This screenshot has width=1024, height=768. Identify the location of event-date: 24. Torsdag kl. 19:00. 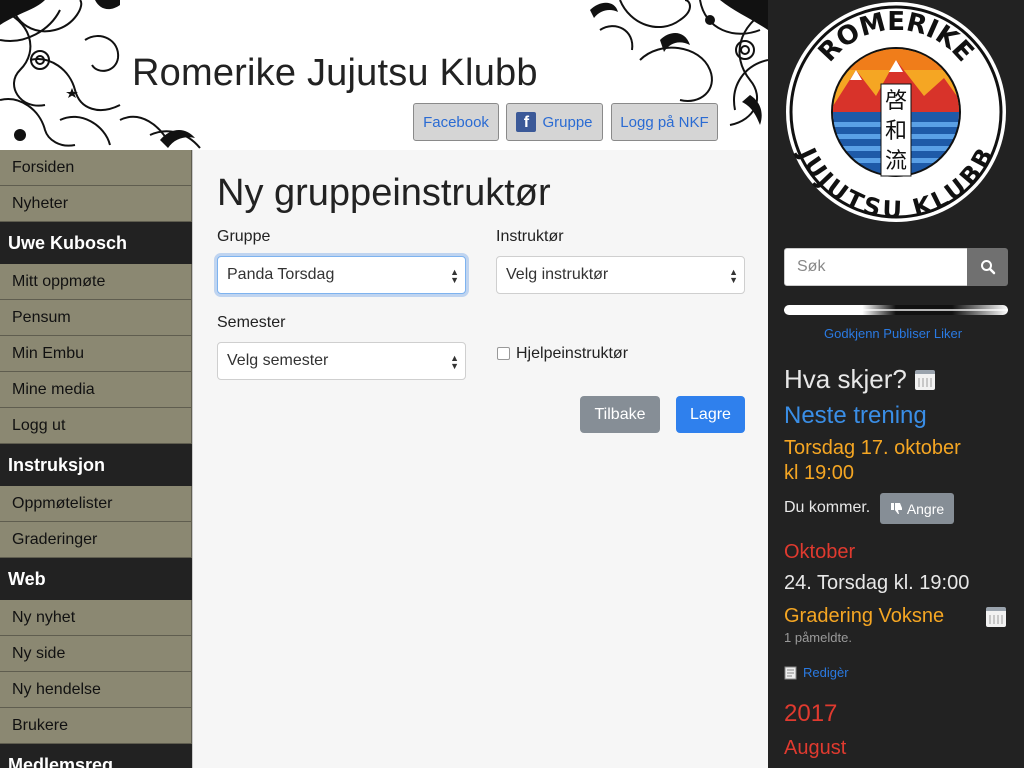
(877, 583).